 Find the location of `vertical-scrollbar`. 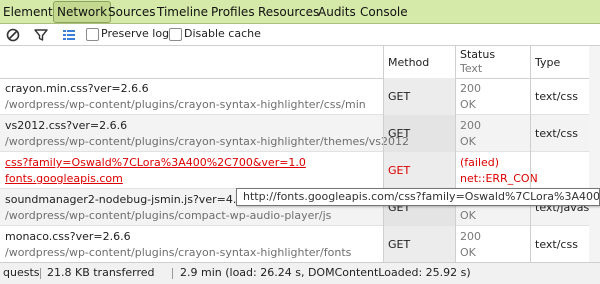

vertical-scrollbar is located at coordinates (594, 154).